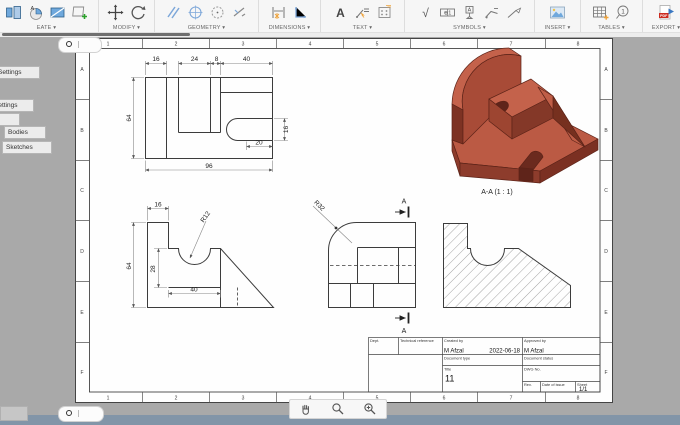  What do you see at coordinates (217, 59) in the screenshot?
I see `dim-top-8: 8` at bounding box center [217, 59].